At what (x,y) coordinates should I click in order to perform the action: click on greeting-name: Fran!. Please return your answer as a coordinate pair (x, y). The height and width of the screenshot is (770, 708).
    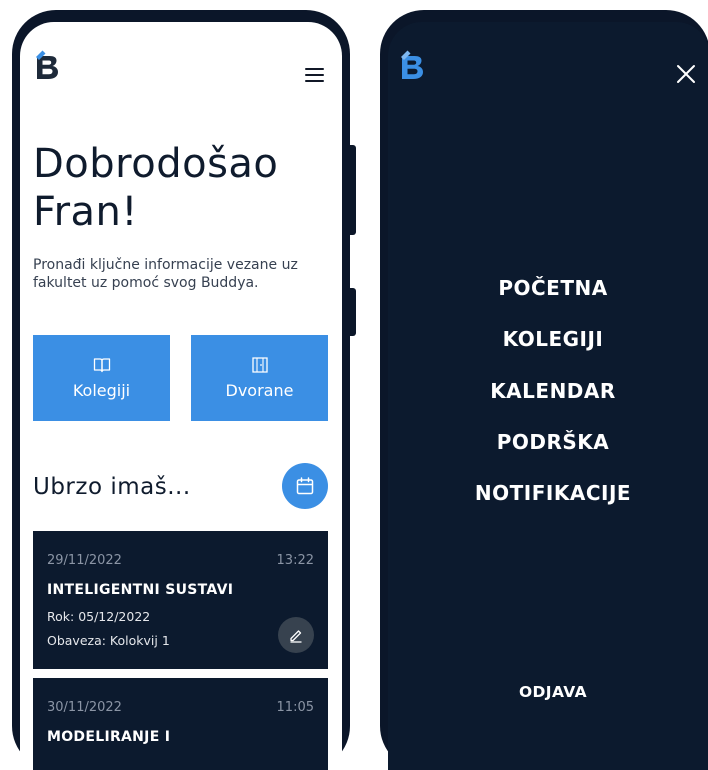
    Looking at the image, I should click on (85, 212).